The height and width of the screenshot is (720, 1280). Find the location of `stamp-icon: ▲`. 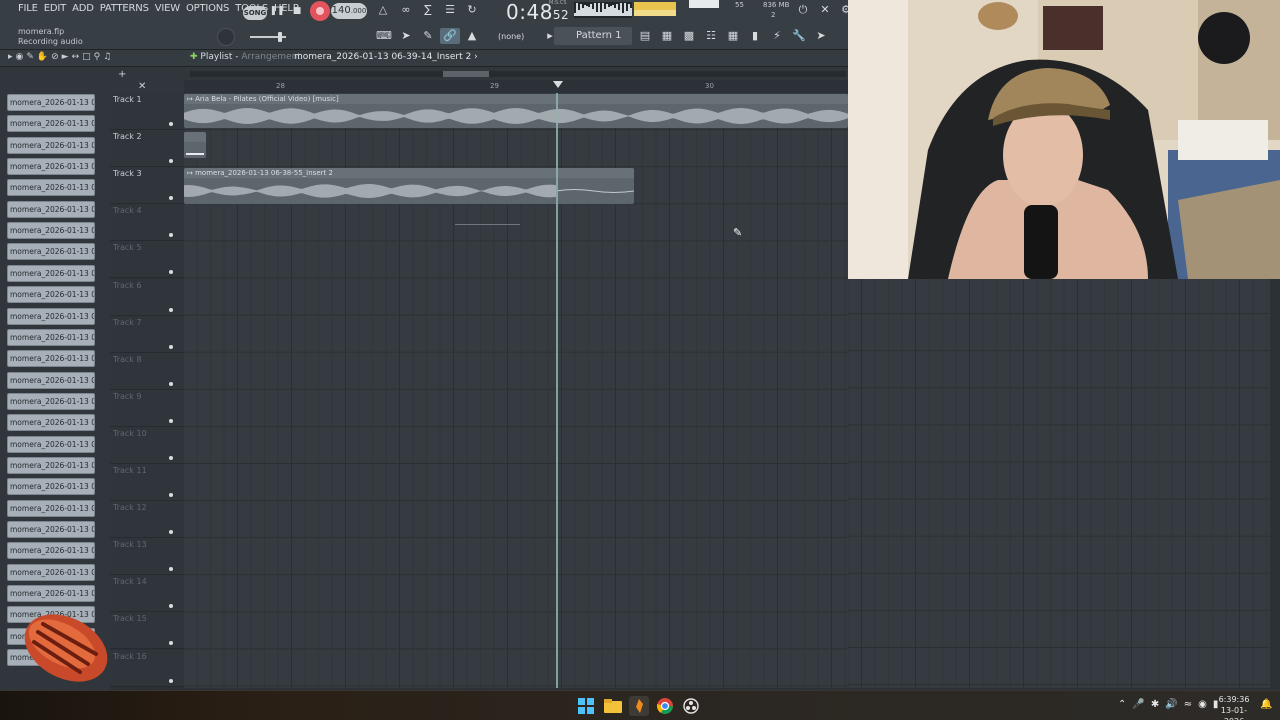

stamp-icon: ▲ is located at coordinates (472, 36).